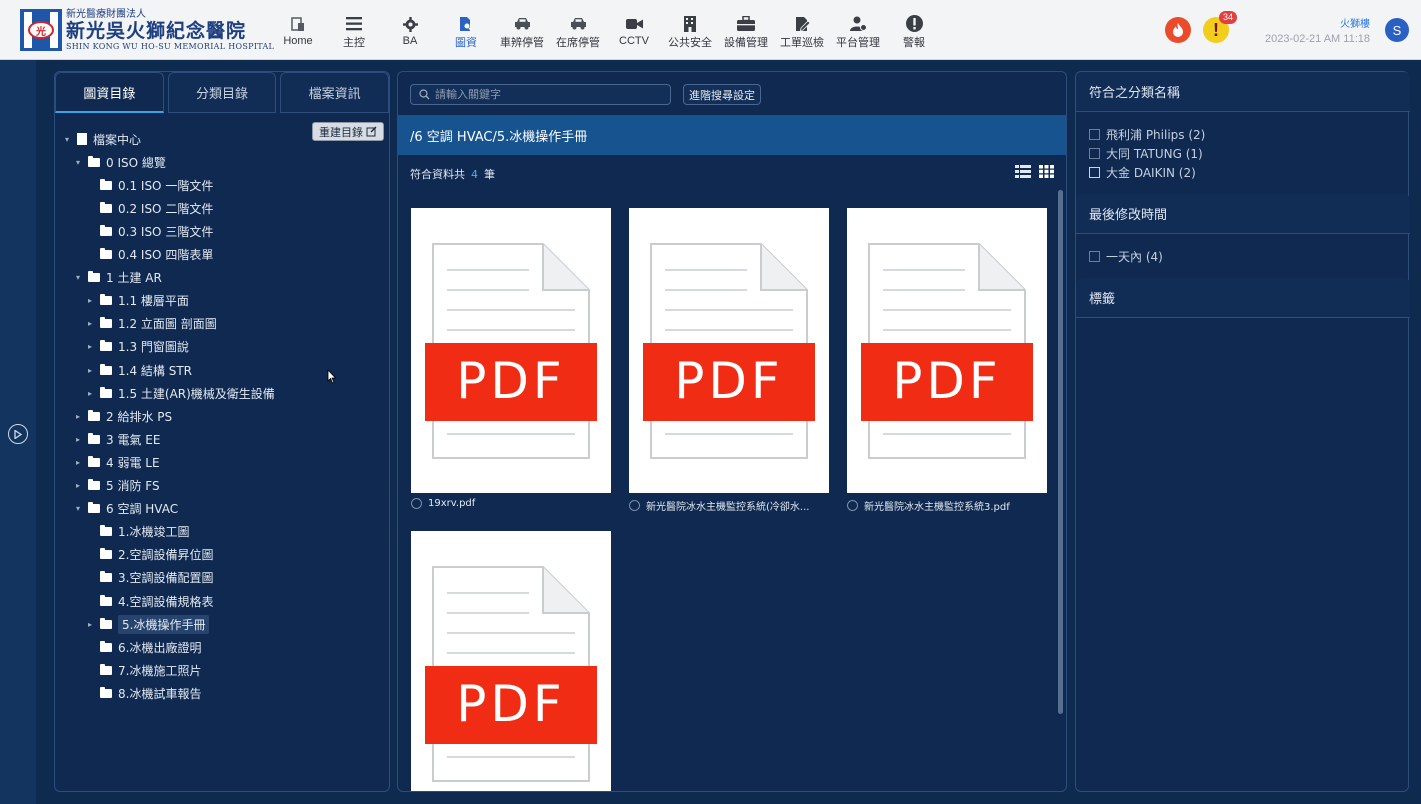  What do you see at coordinates (1046, 171) in the screenshot?
I see `grid-view-icon` at bounding box center [1046, 171].